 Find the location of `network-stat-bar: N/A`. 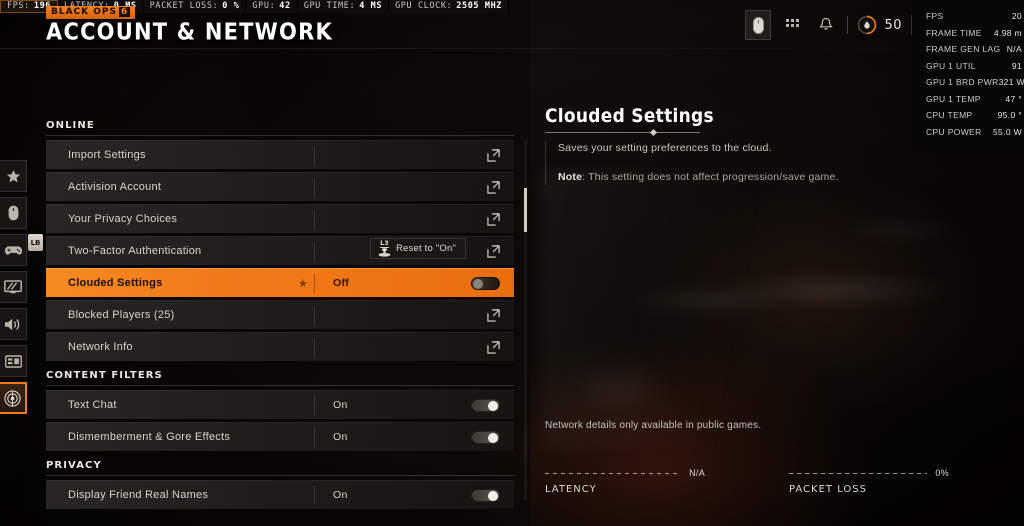

network-stat-bar: N/A is located at coordinates (625, 473).